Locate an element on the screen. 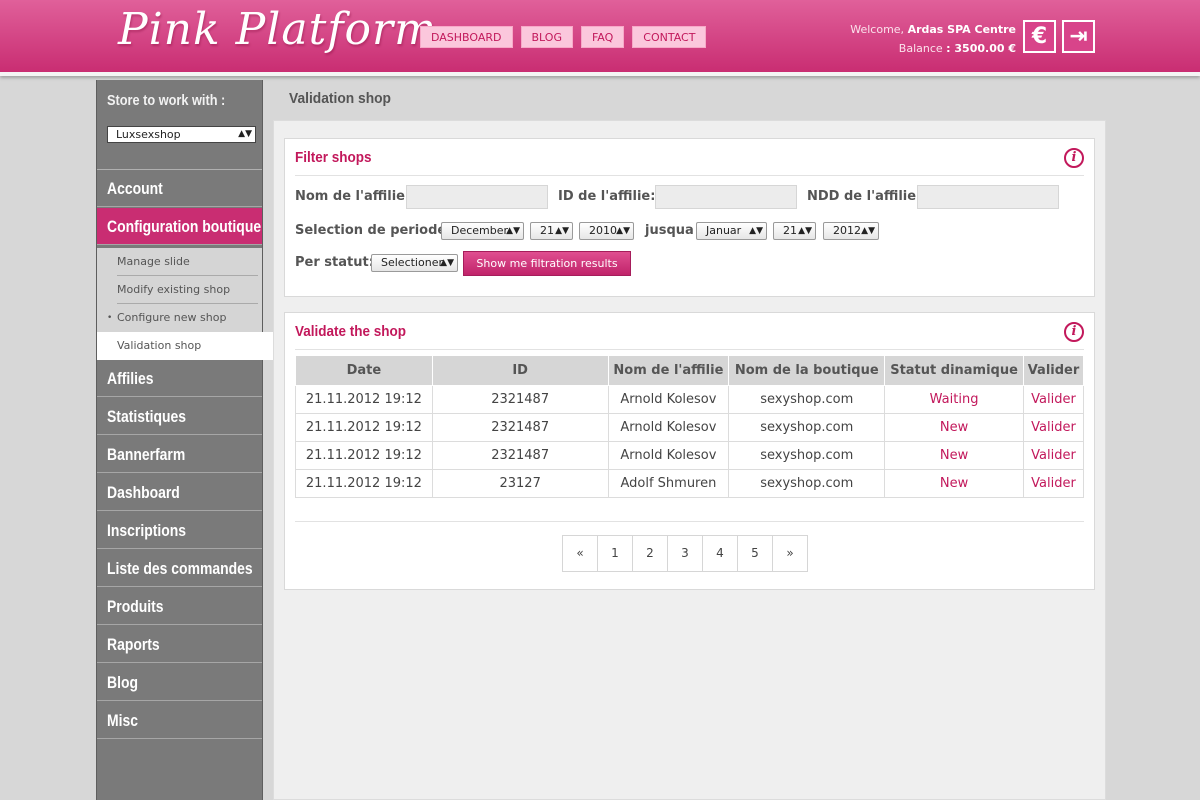 This screenshot has width=1200, height=800. euro-icon: € is located at coordinates (1039, 36).